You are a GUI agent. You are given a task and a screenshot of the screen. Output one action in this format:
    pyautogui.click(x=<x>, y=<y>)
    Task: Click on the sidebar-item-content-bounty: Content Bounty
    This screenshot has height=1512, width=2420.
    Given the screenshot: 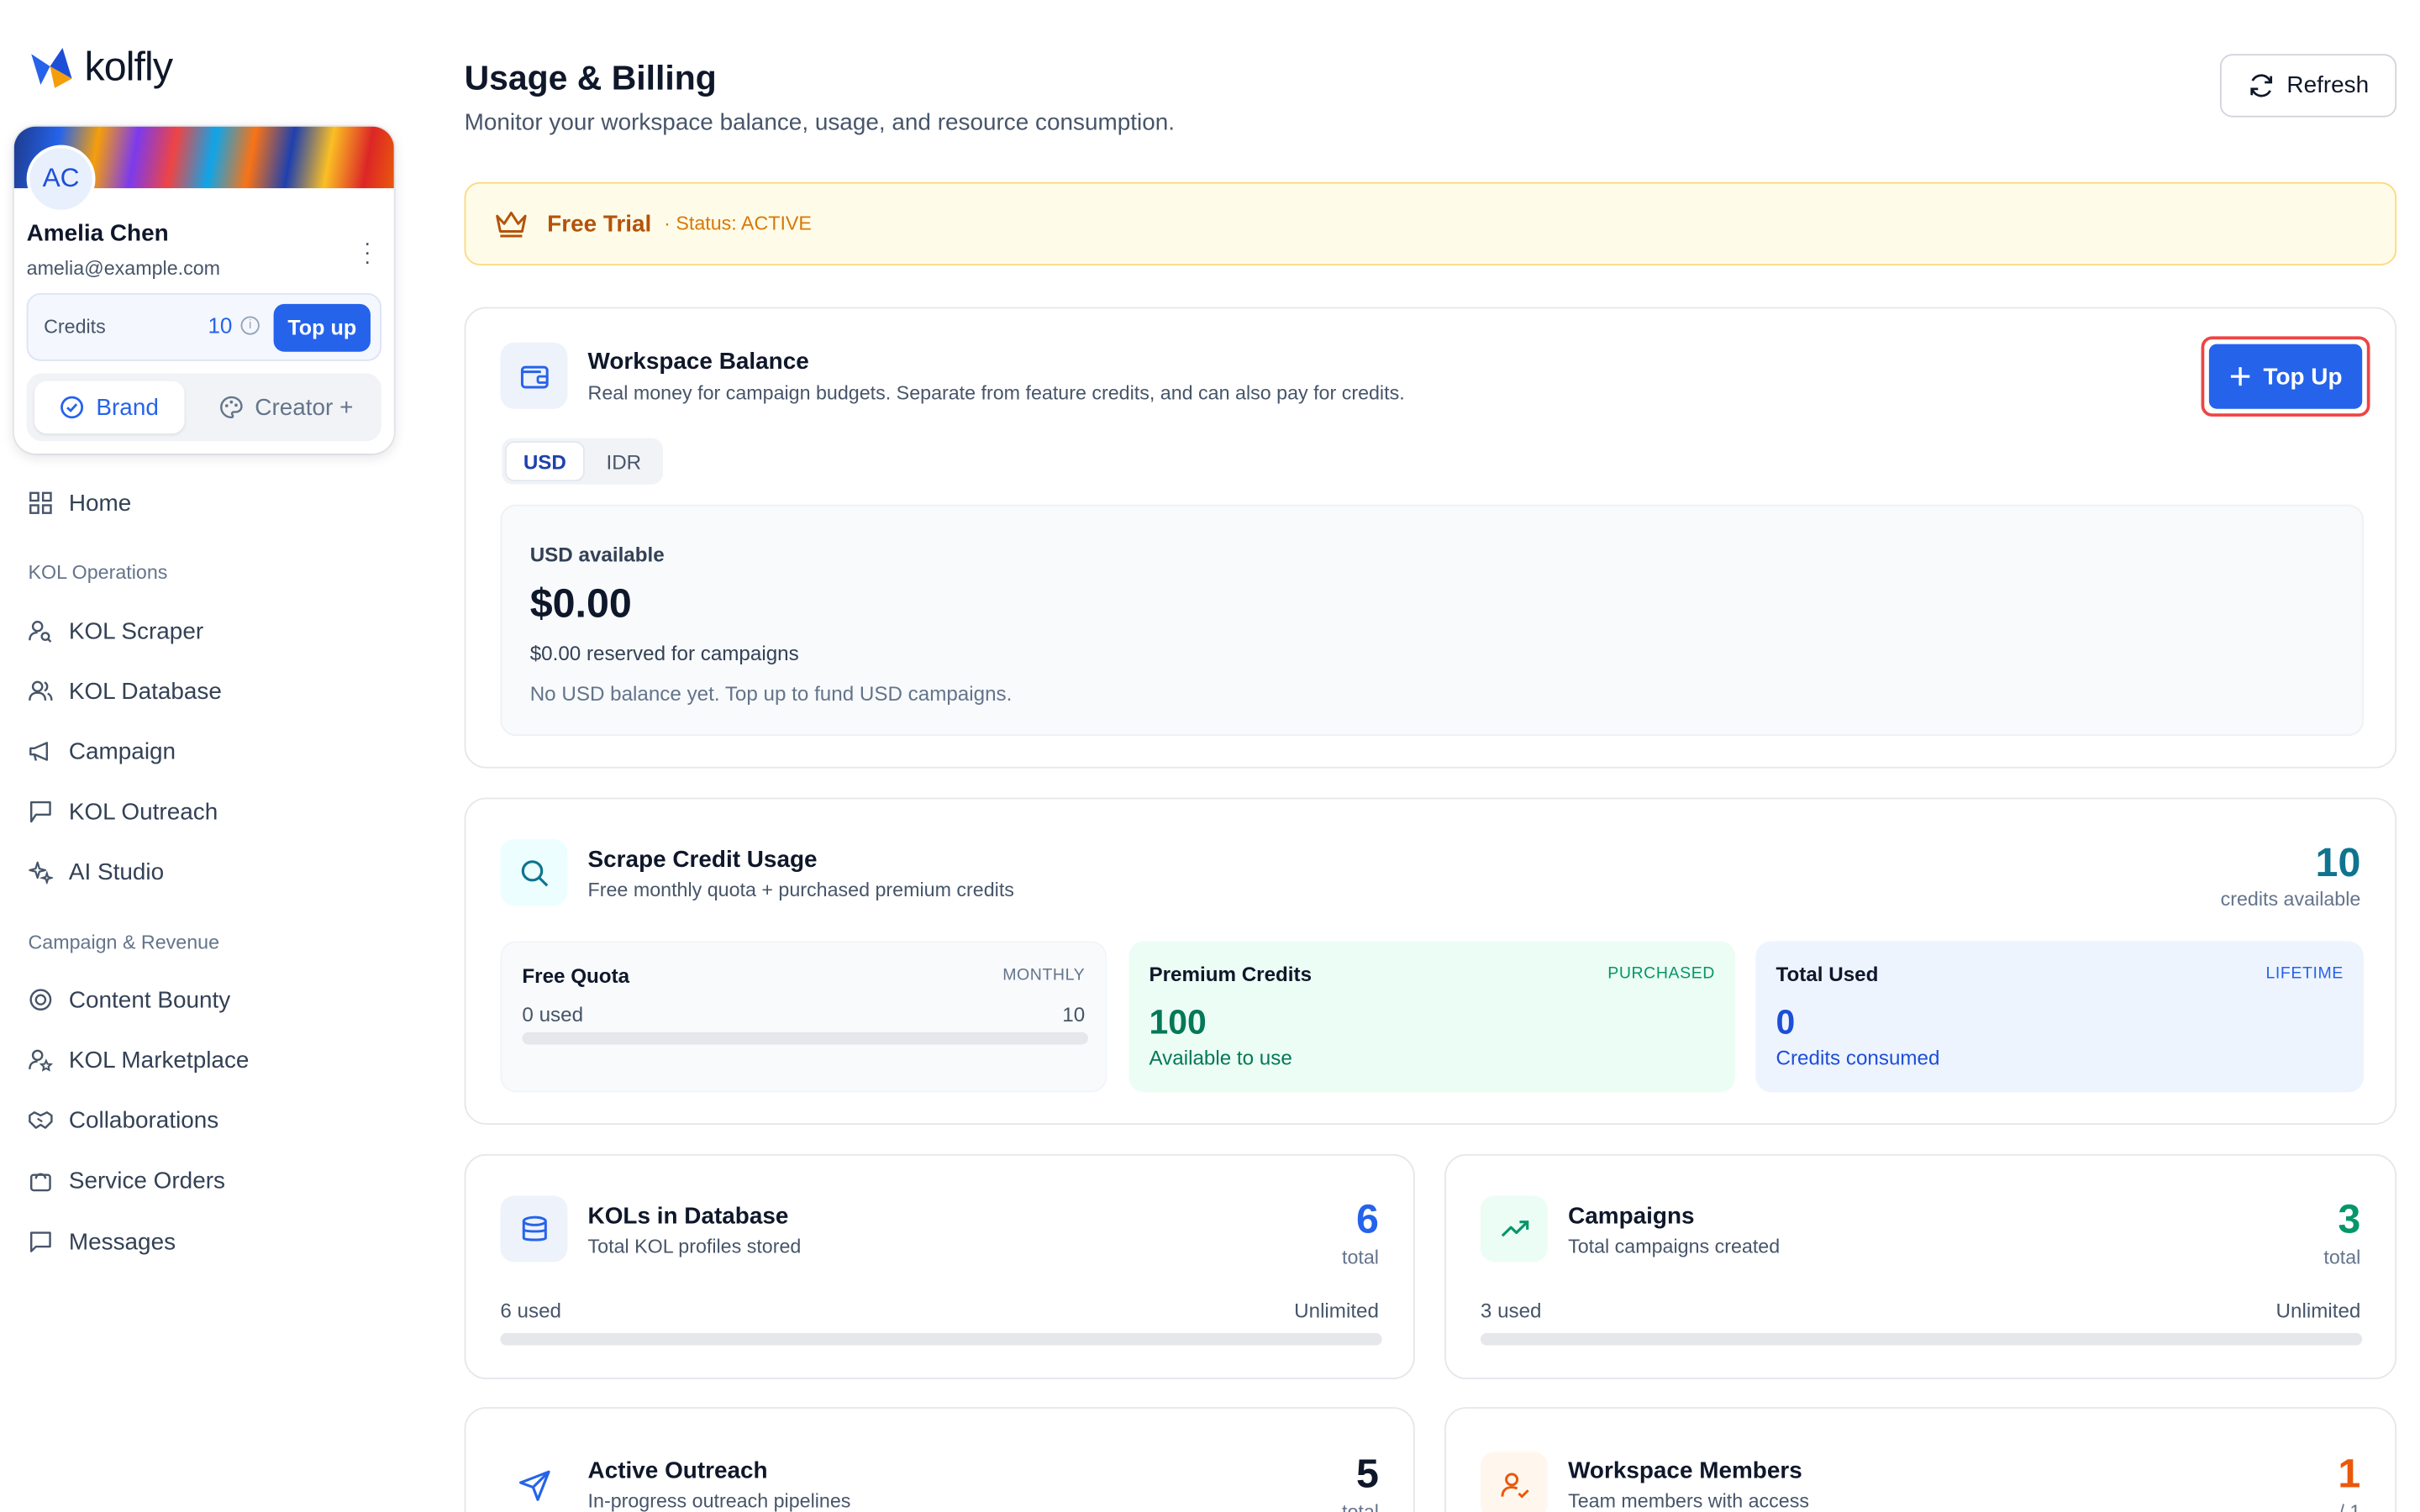 What is the action you would take?
    pyautogui.click(x=129, y=999)
    